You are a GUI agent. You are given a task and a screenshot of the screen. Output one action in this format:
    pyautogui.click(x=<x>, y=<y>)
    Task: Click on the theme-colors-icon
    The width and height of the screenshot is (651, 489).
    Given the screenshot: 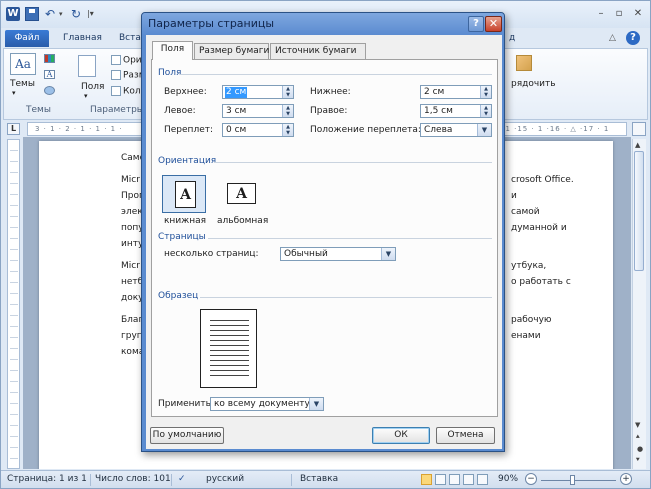 What is the action you would take?
    pyautogui.click(x=49, y=58)
    